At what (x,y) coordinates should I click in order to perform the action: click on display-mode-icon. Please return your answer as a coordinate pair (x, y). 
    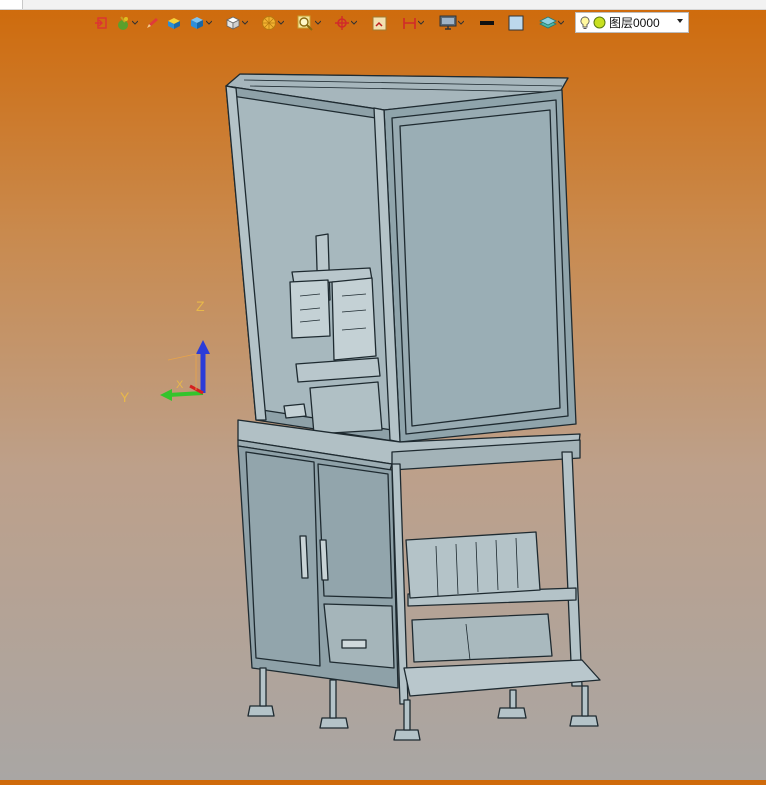
    Looking at the image, I should click on (269, 23).